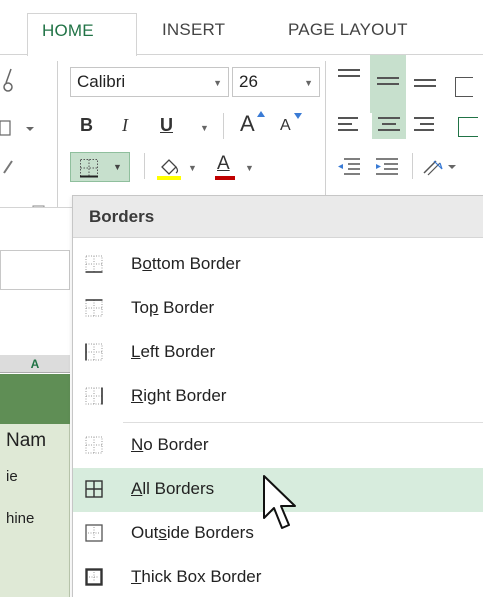 This screenshot has height=597, width=483. I want to click on shrink-arrow-icon, so click(298, 116).